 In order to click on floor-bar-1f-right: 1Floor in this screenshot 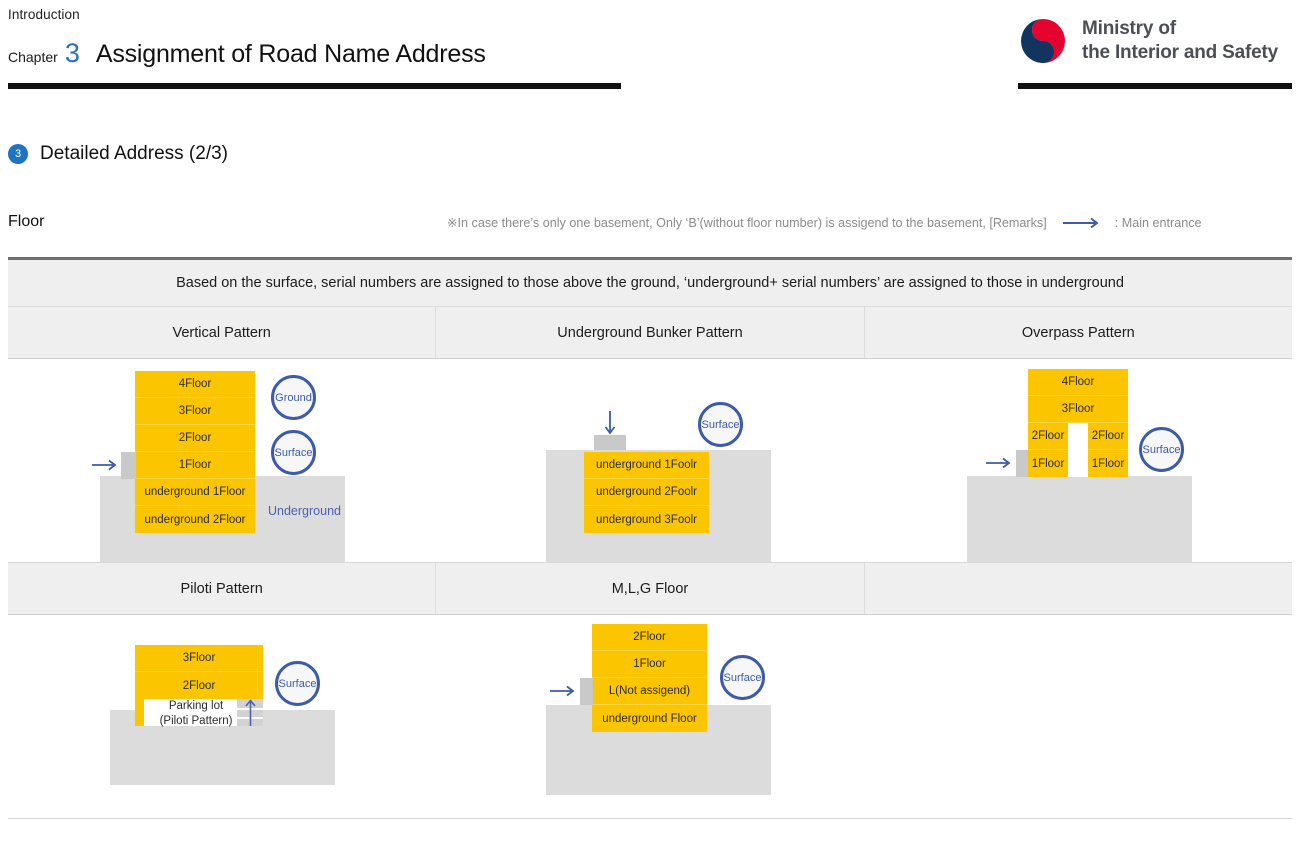, I will do `click(1108, 463)`.